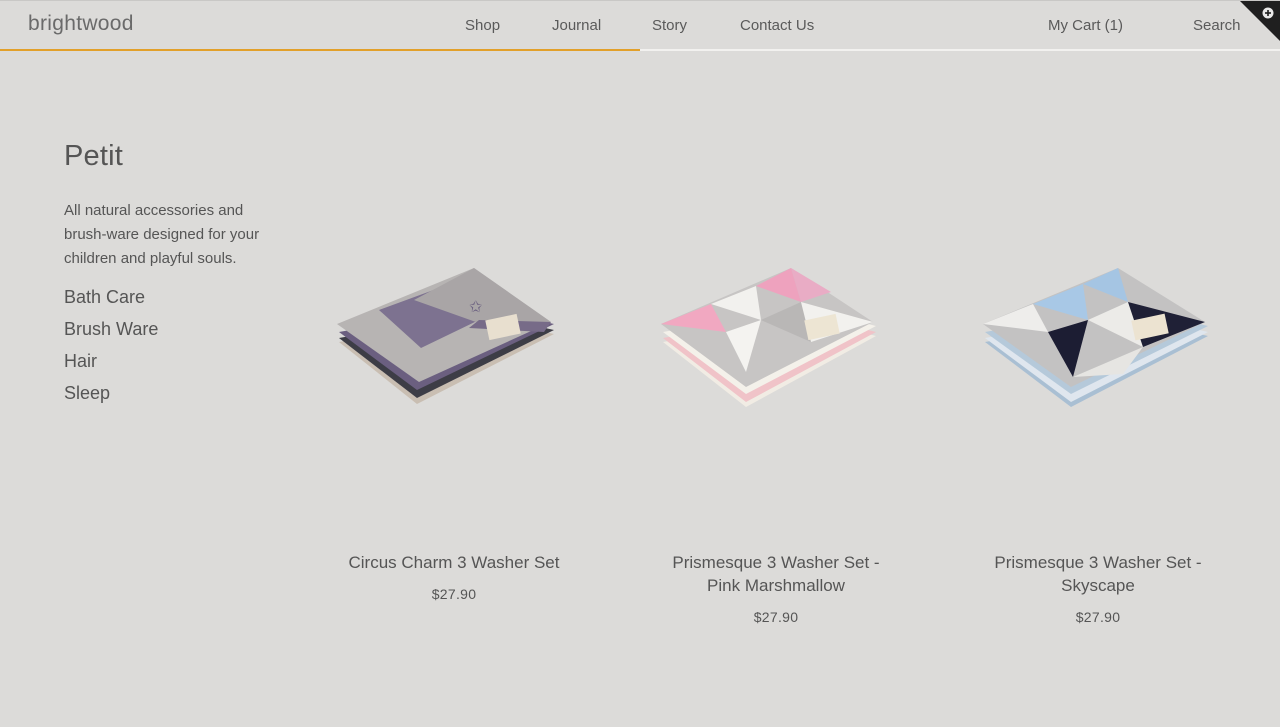  What do you see at coordinates (174, 367) in the screenshot?
I see `subcategory-item: Hair` at bounding box center [174, 367].